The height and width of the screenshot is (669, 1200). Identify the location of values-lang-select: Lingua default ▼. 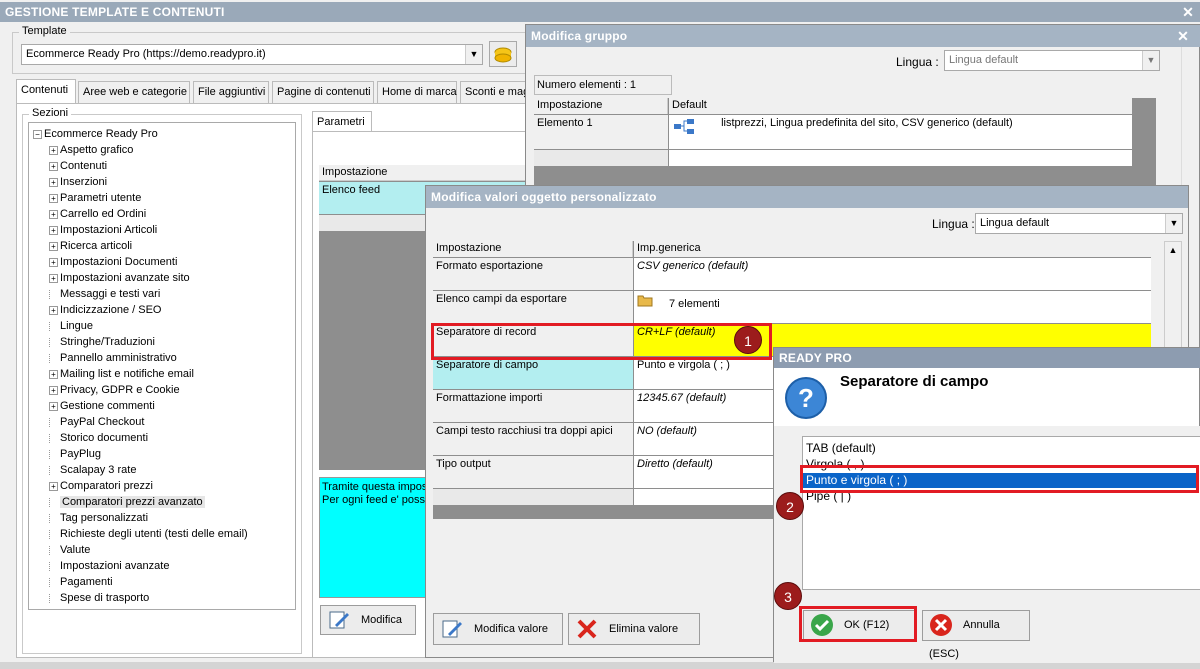
(1079, 223).